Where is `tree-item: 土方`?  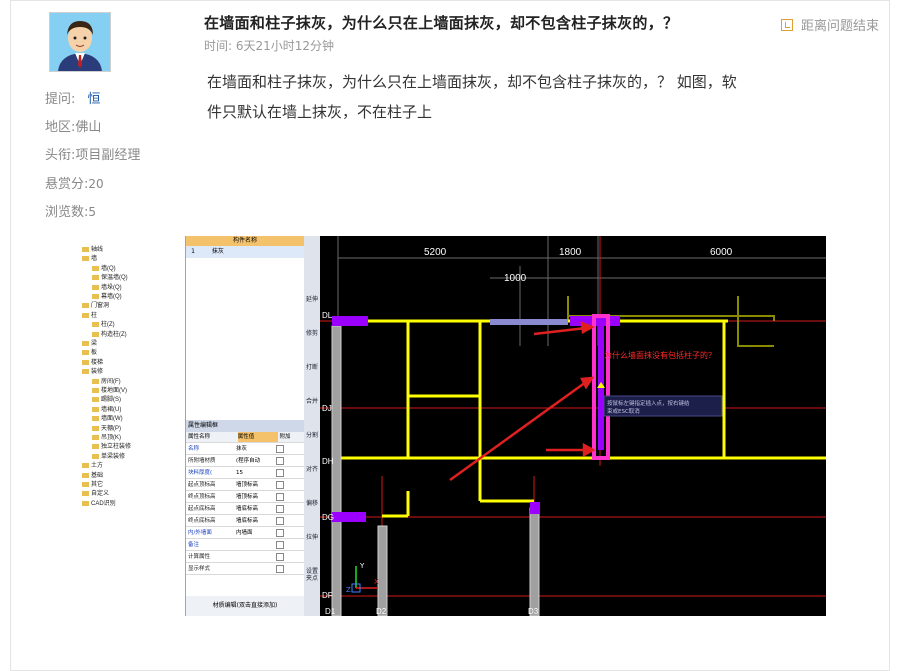
tree-item: 土方 is located at coordinates (92, 464).